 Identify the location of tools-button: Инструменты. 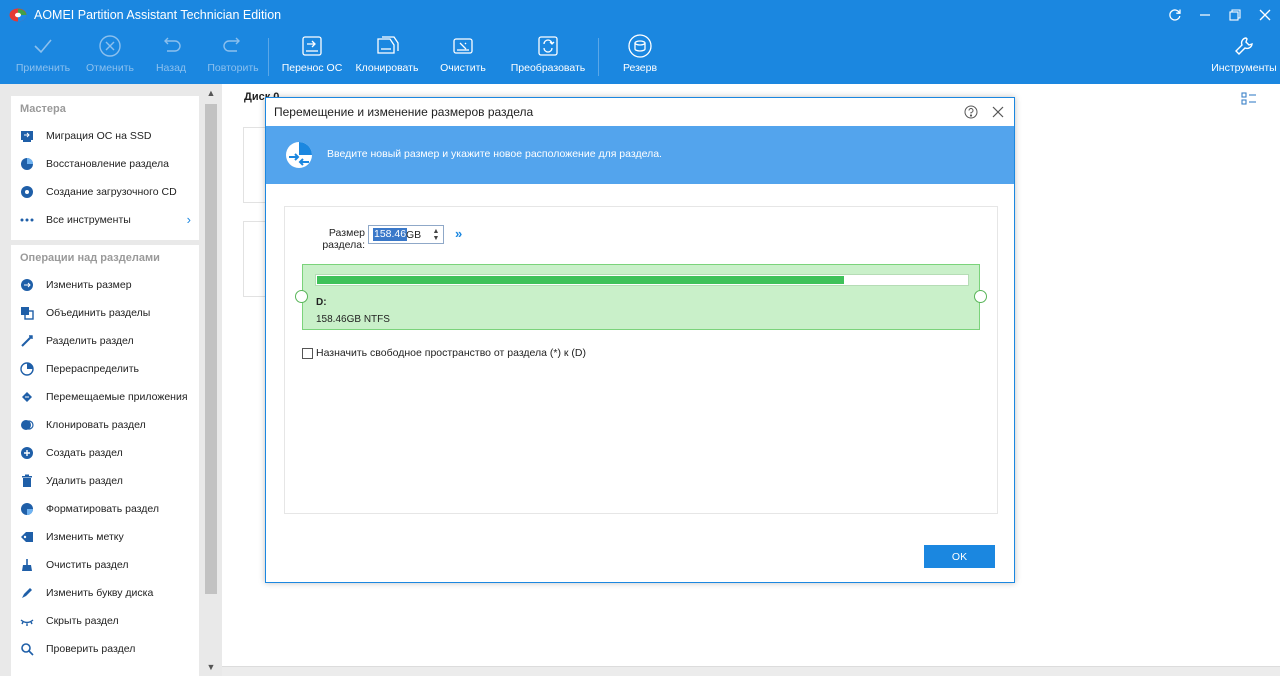
(1244, 57).